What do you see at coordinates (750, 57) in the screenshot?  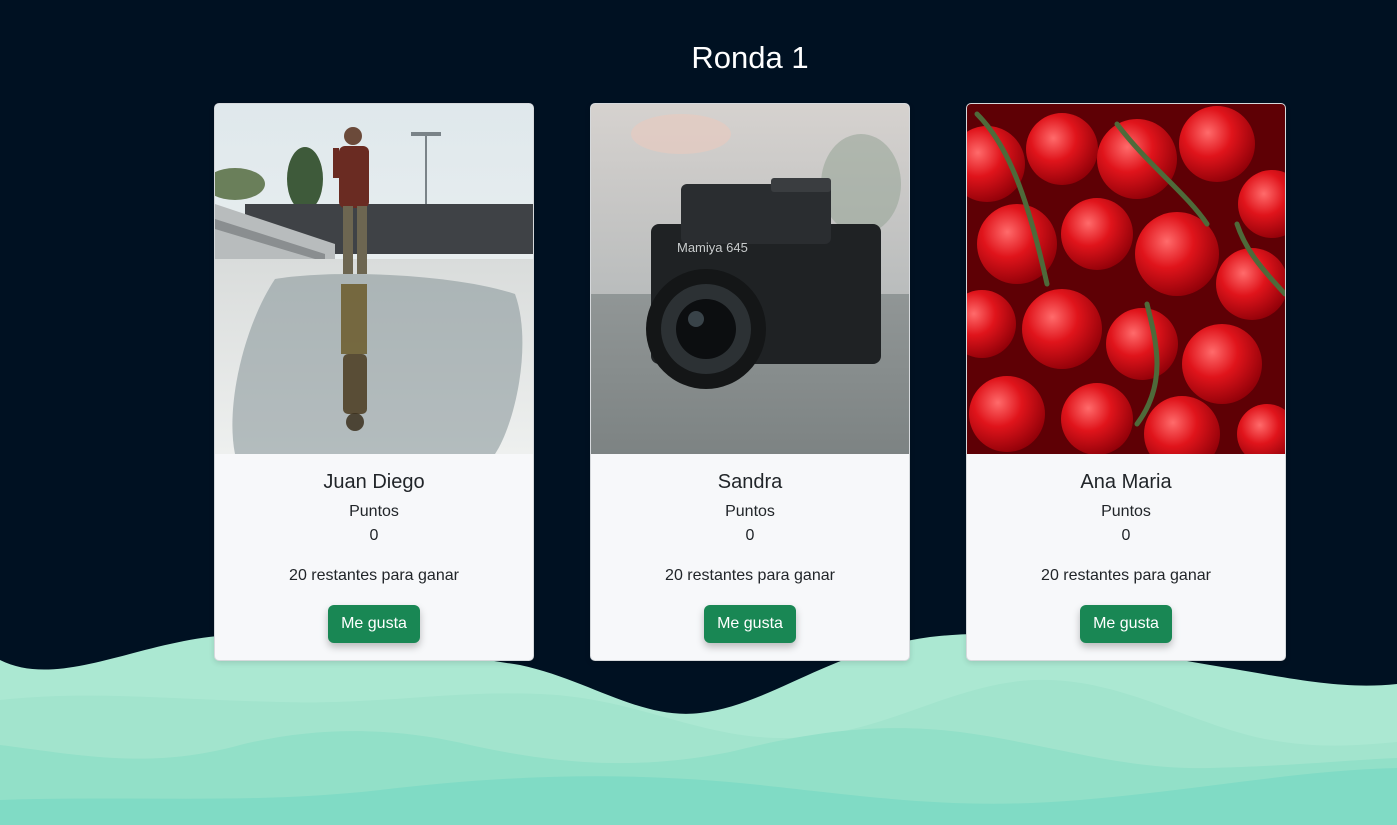 I see `page-title: Ronda 1` at bounding box center [750, 57].